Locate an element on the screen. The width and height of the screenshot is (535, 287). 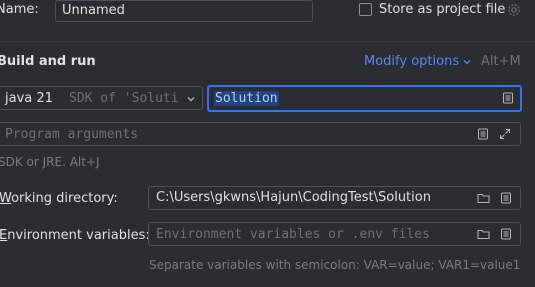
jdk-select: java 21 SDK of 'Soluti is located at coordinates (101, 98).